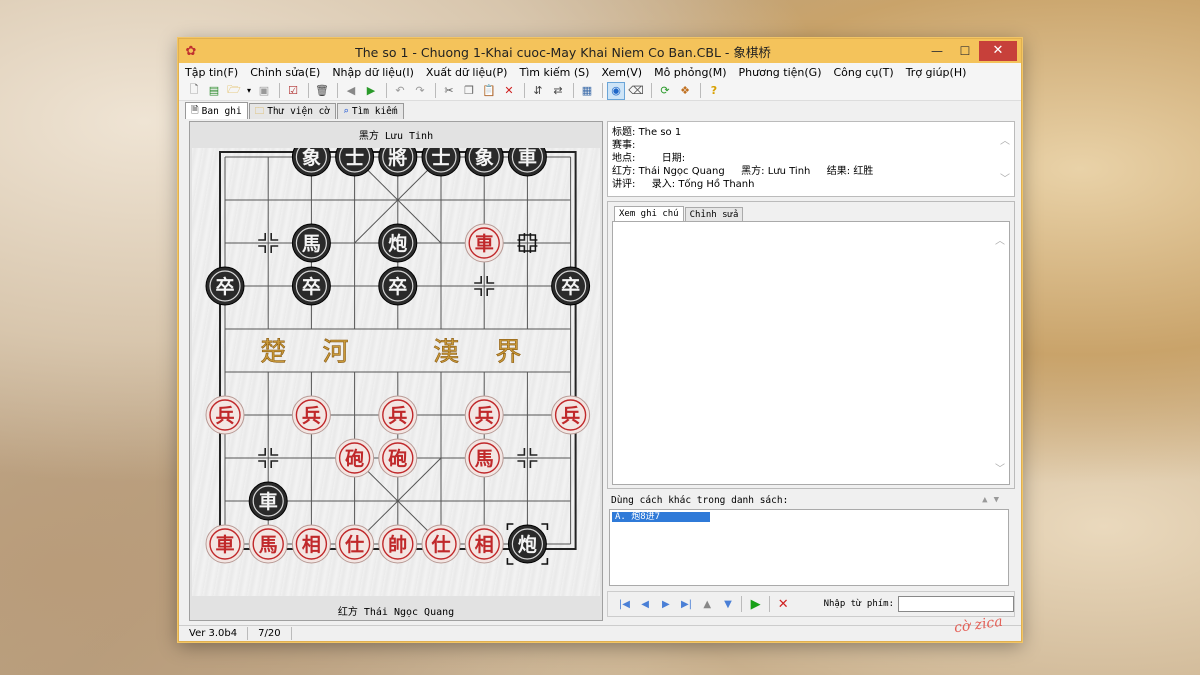  I want to click on alternatives-label: Dùng cách khác trong danh sách:, so click(700, 500).